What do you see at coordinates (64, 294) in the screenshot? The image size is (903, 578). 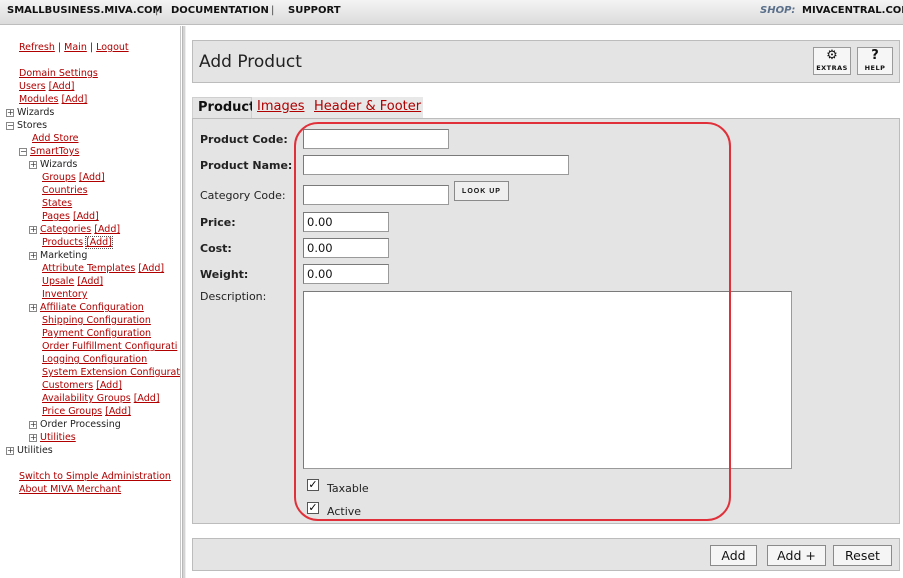 I see `nav-inventory: Inventory` at bounding box center [64, 294].